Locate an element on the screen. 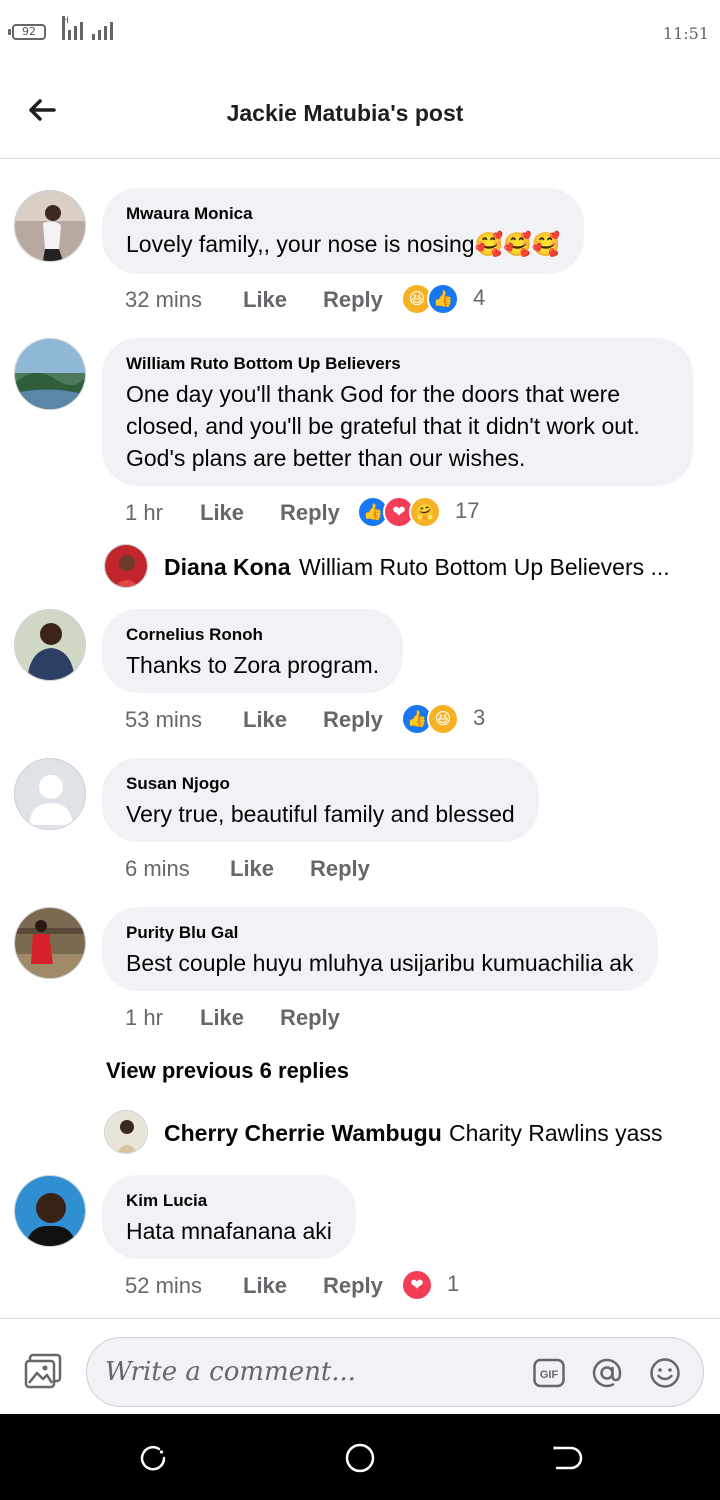 Image resolution: width=720 pixels, height=1500 pixels. comment-composer: GIF is located at coordinates (360, 1366).